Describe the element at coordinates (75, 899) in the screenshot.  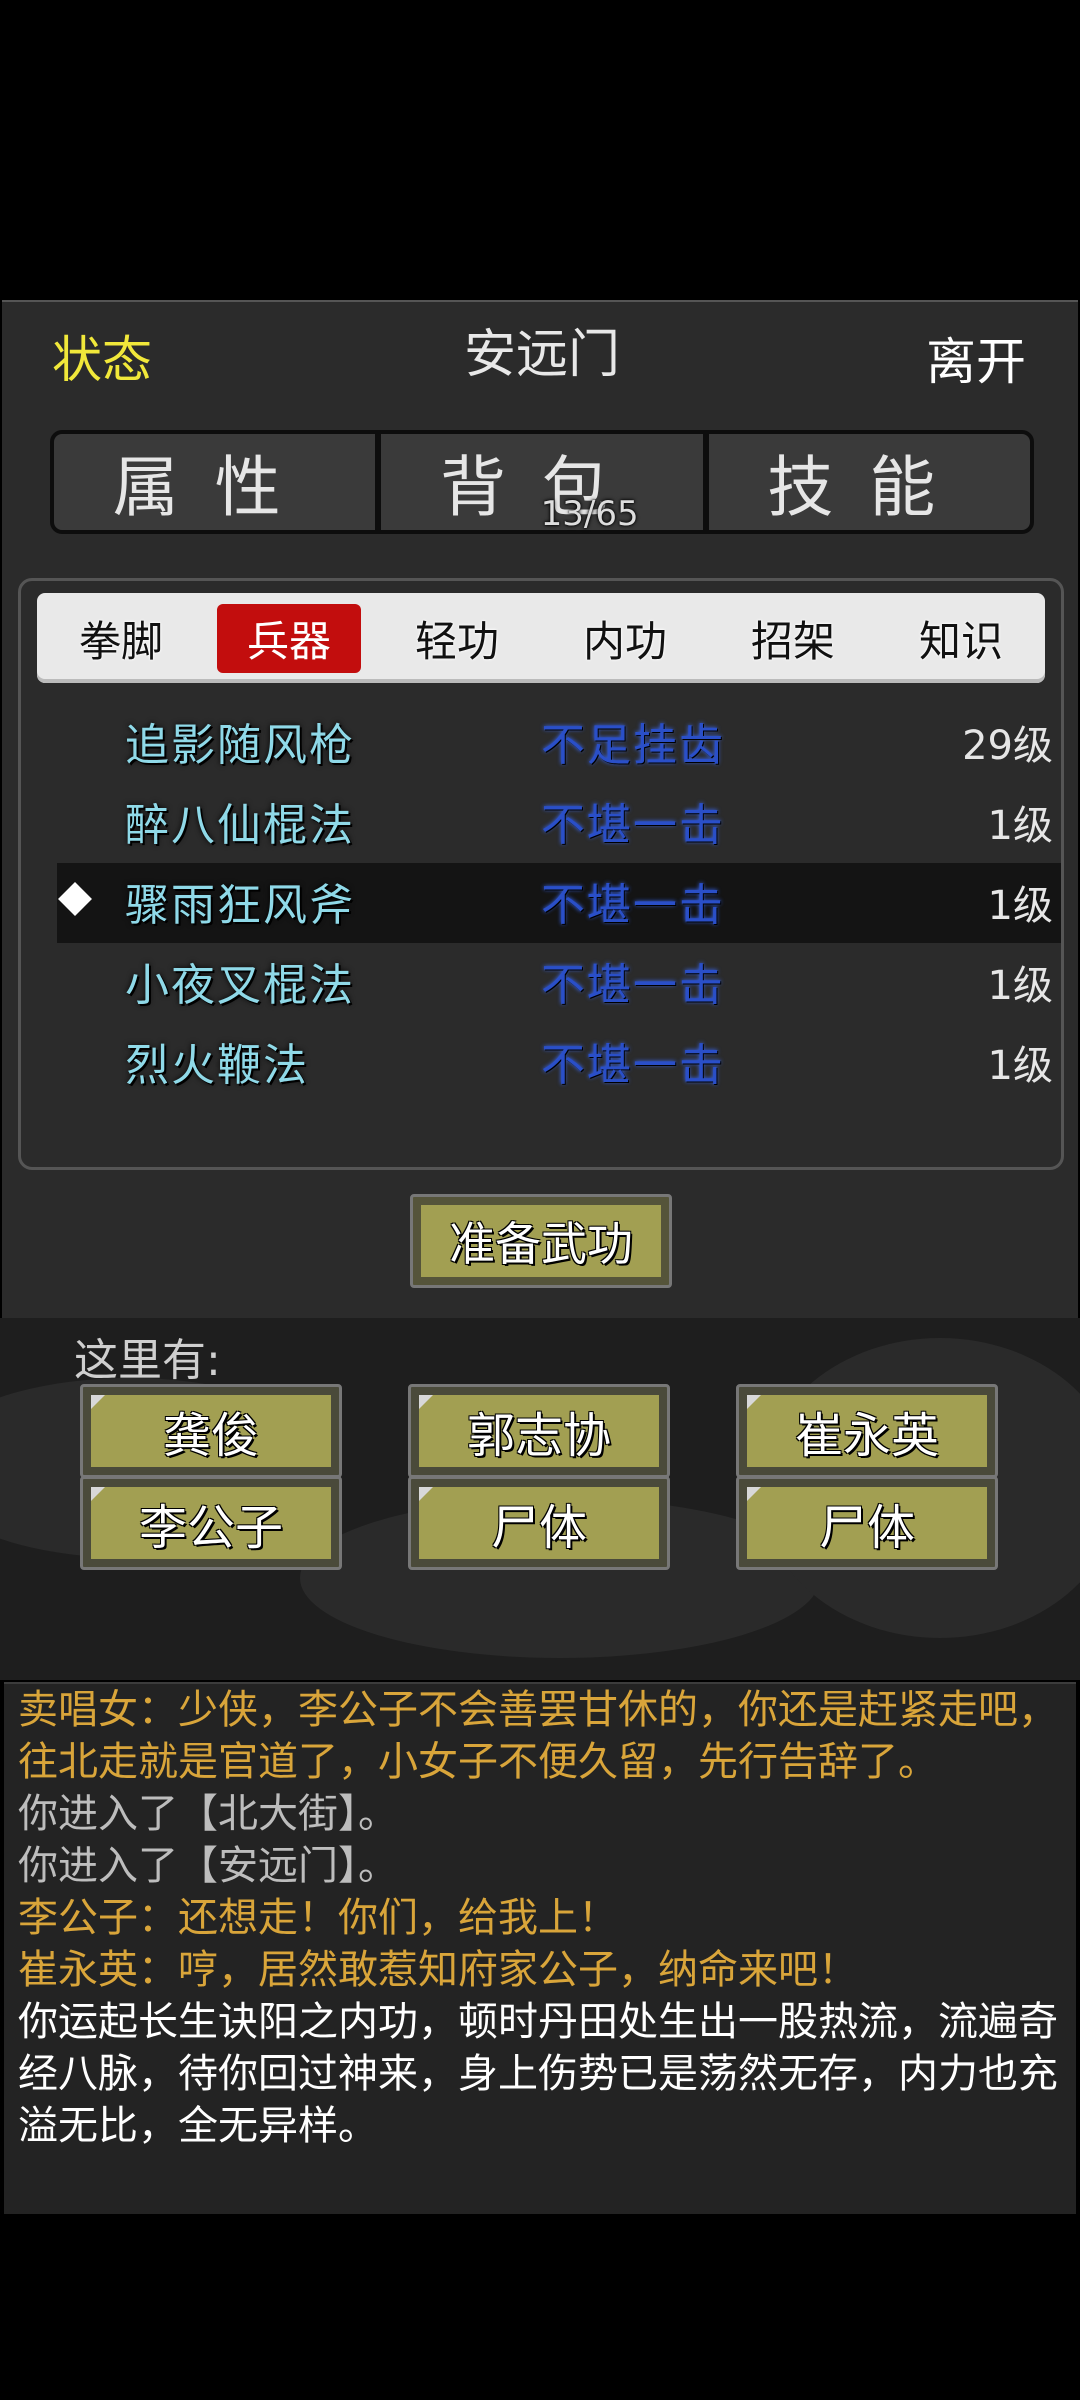
I see `selected-diamond-icon` at that location.